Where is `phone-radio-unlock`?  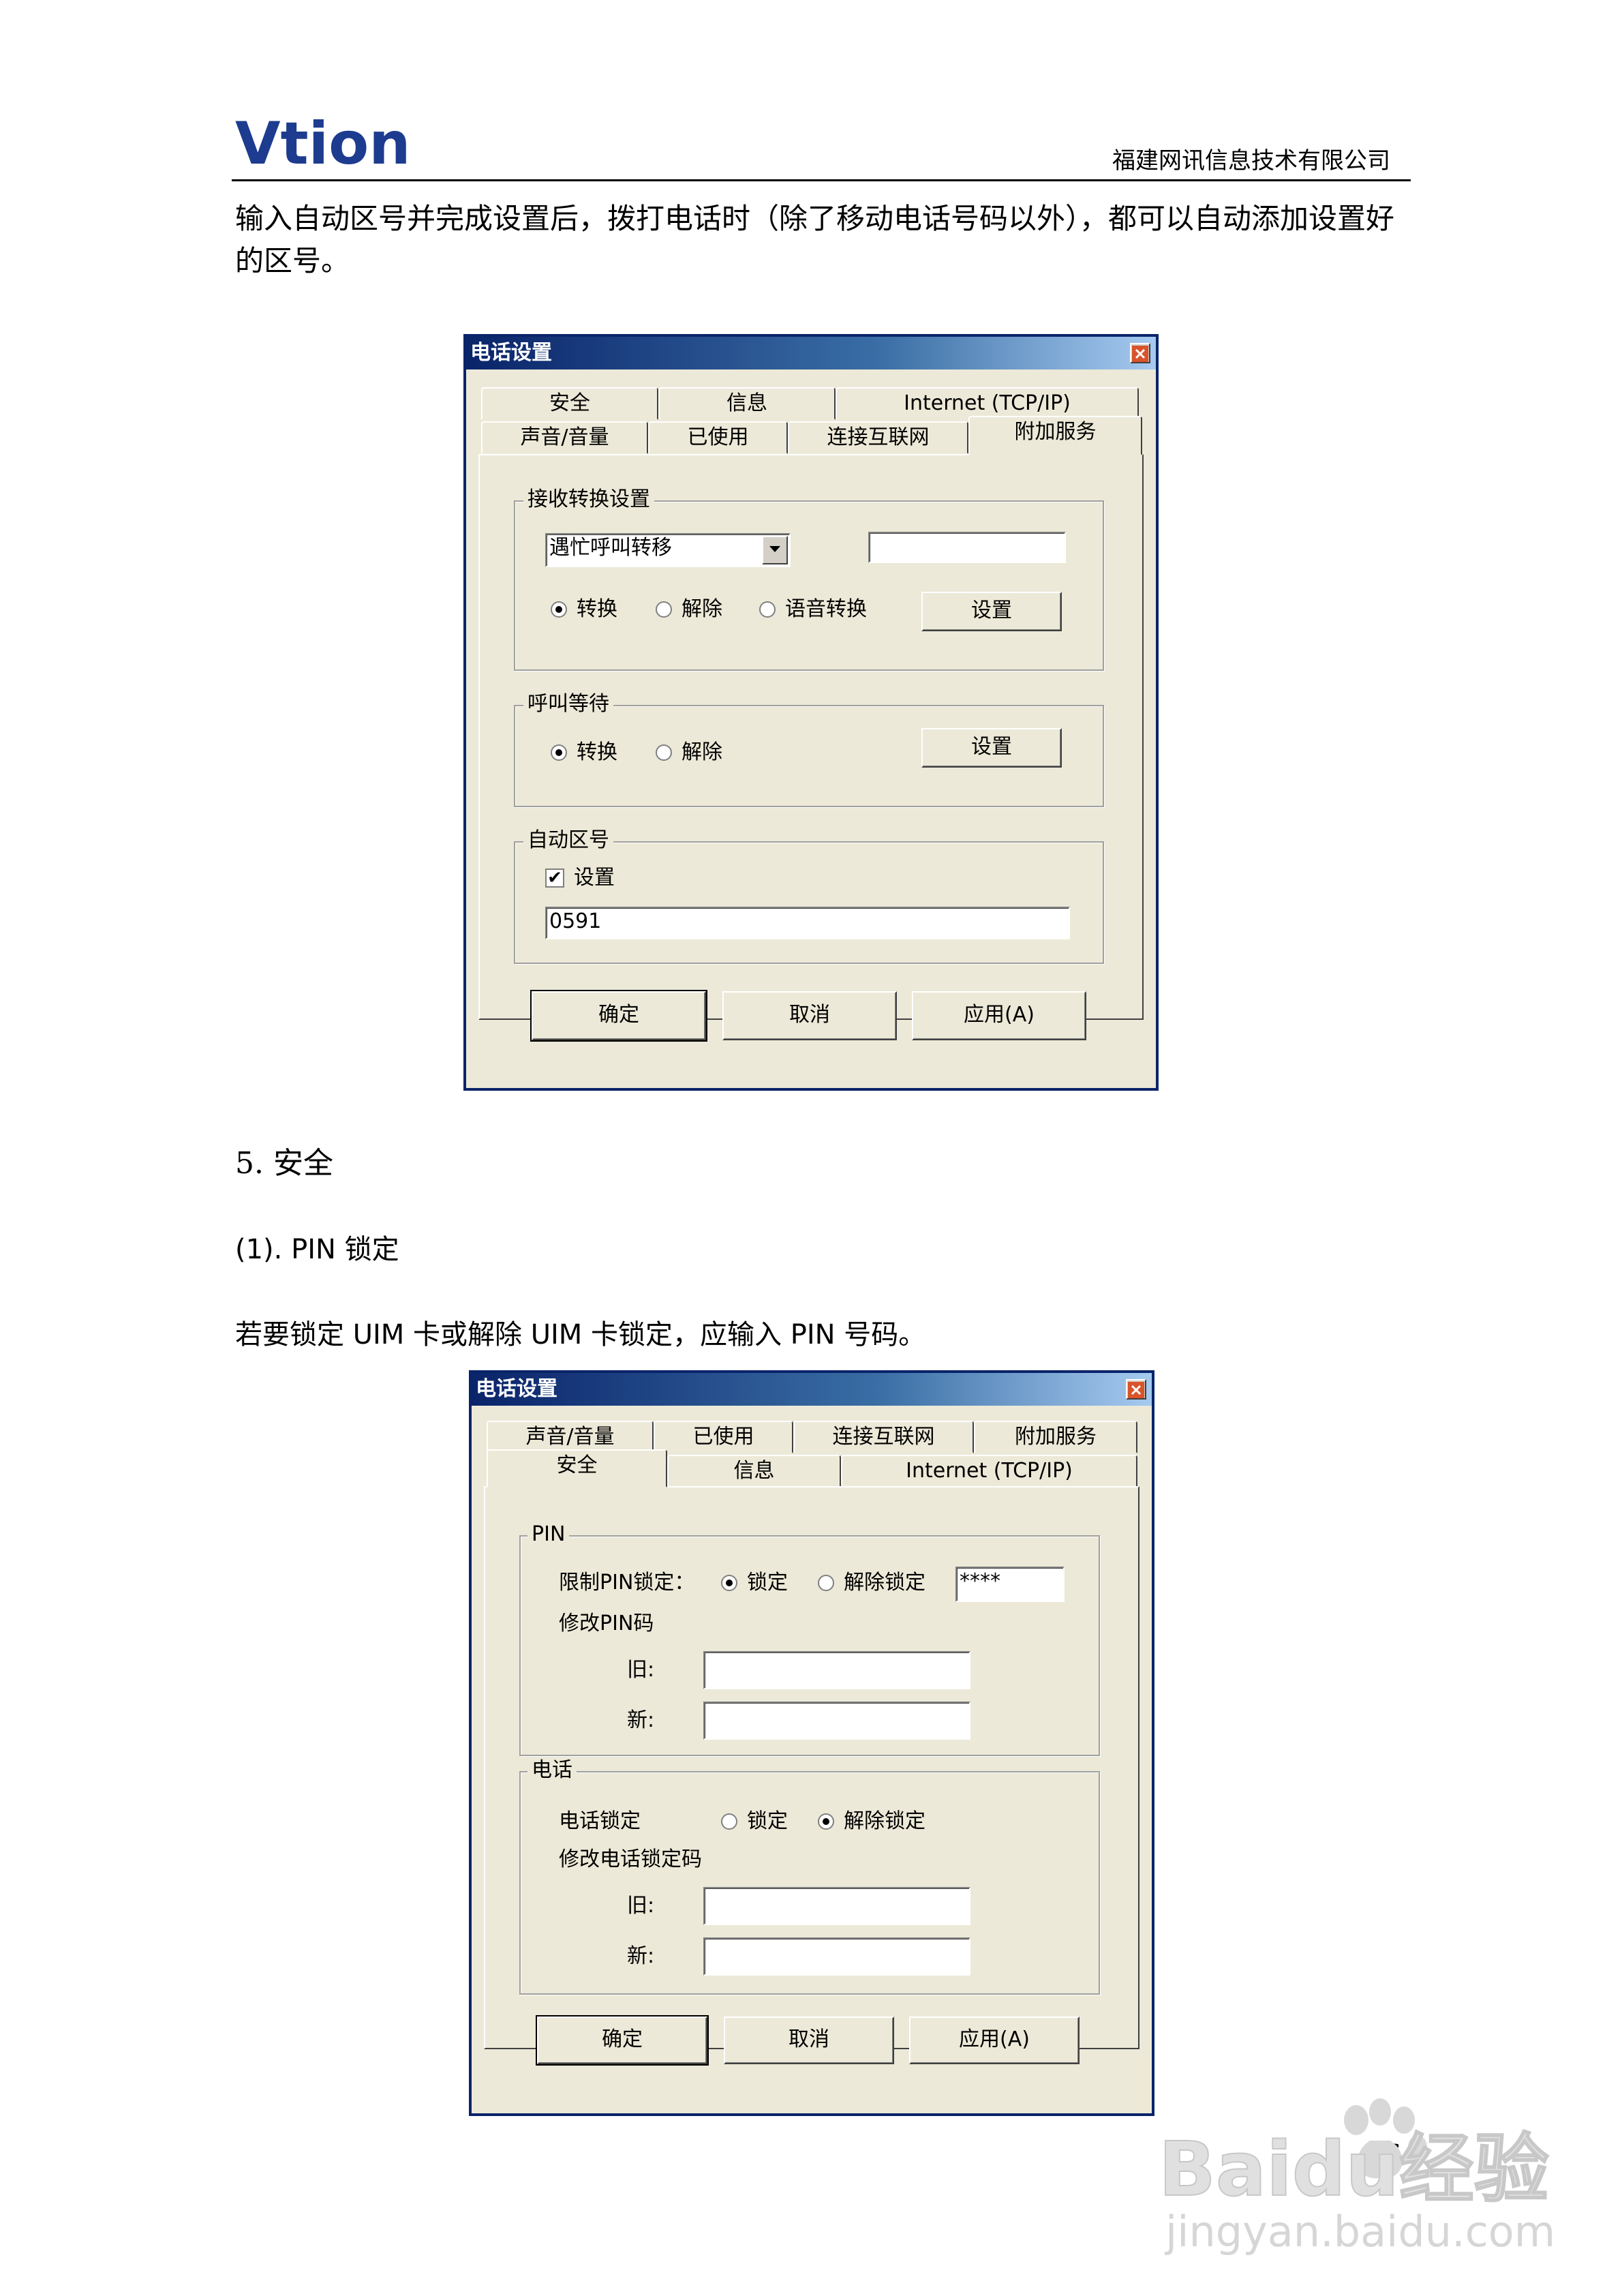
phone-radio-unlock is located at coordinates (826, 1821).